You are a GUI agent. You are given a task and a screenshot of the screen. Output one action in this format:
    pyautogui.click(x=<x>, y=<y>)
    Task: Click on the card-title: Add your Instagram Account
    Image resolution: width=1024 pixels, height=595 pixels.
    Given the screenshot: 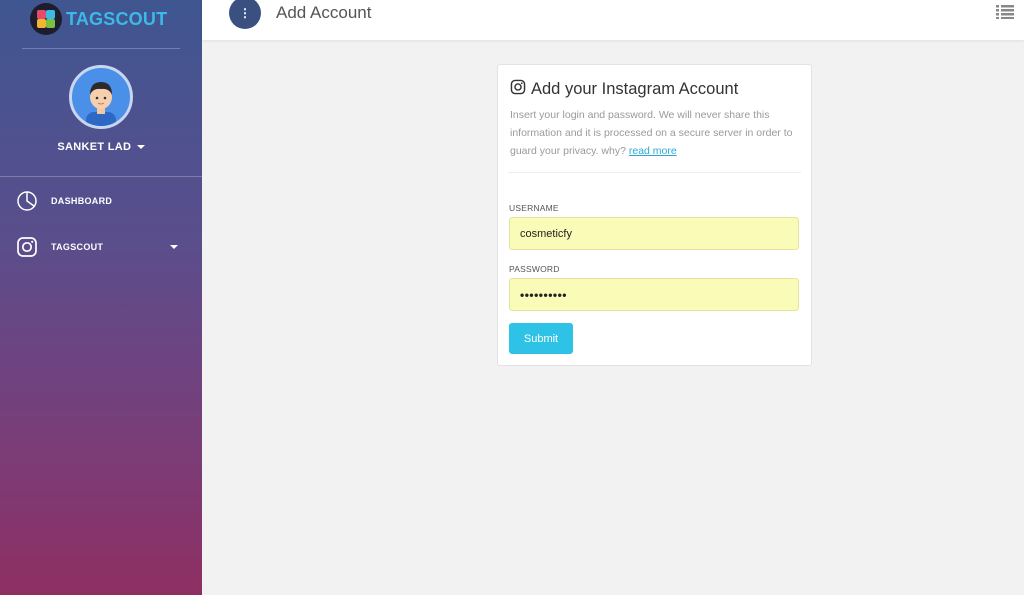 What is the action you would take?
    pyautogui.click(x=654, y=89)
    